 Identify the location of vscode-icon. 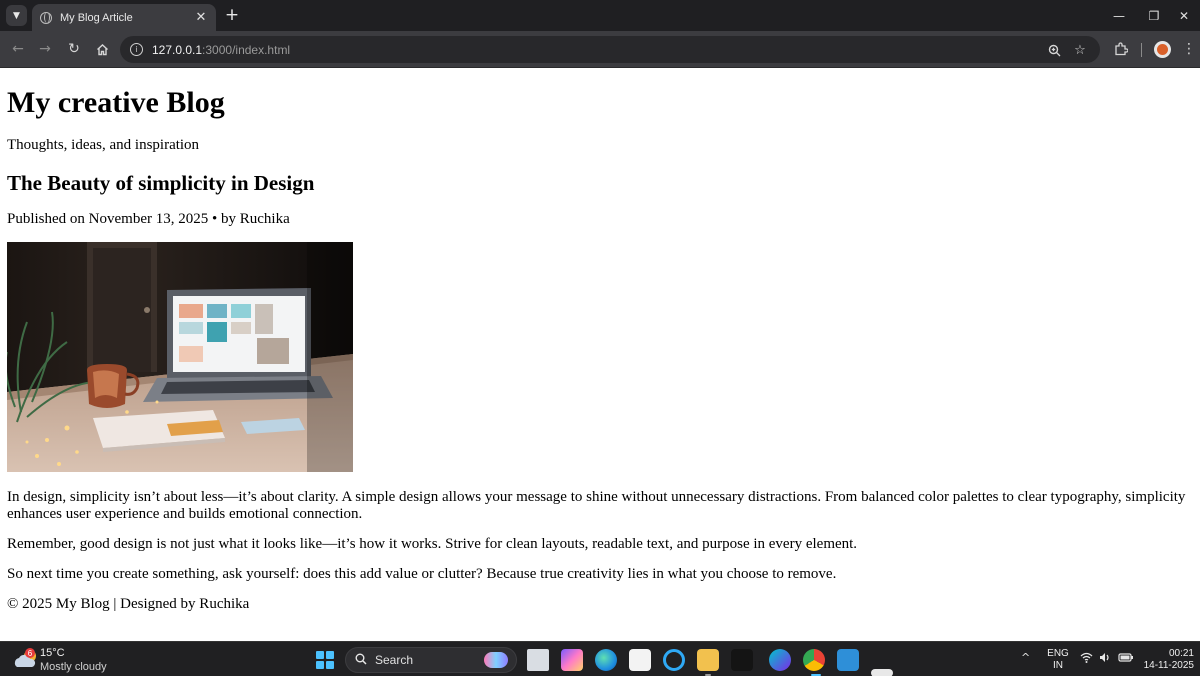
(848, 660).